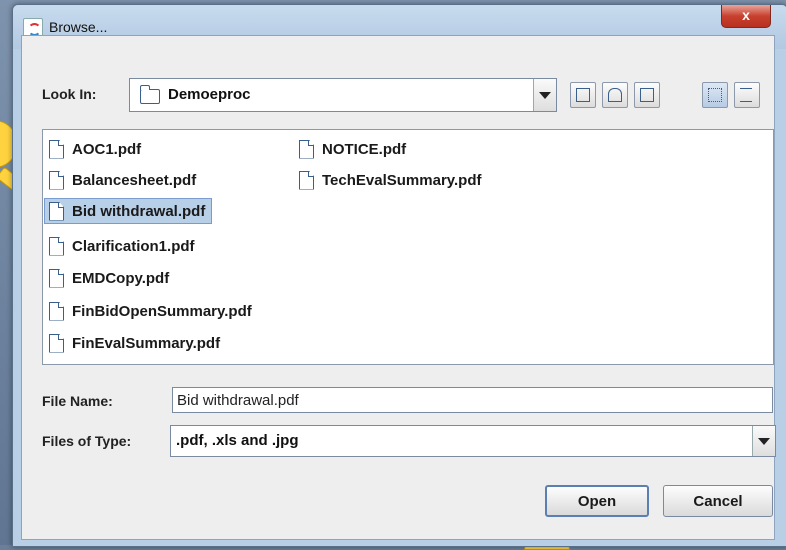  What do you see at coordinates (93, 149) in the screenshot?
I see `list-item: AOC1.pdf` at bounding box center [93, 149].